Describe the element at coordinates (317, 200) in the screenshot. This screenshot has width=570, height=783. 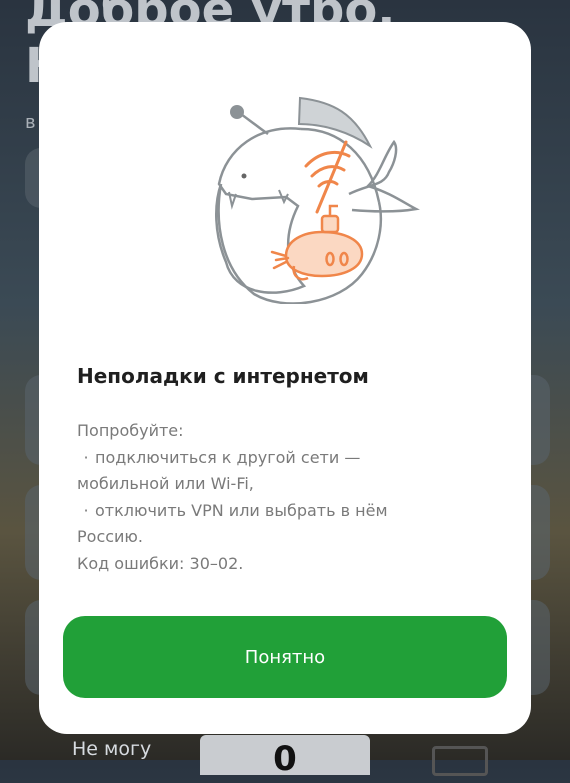
I see `anglerfish-no-internet-icon` at that location.